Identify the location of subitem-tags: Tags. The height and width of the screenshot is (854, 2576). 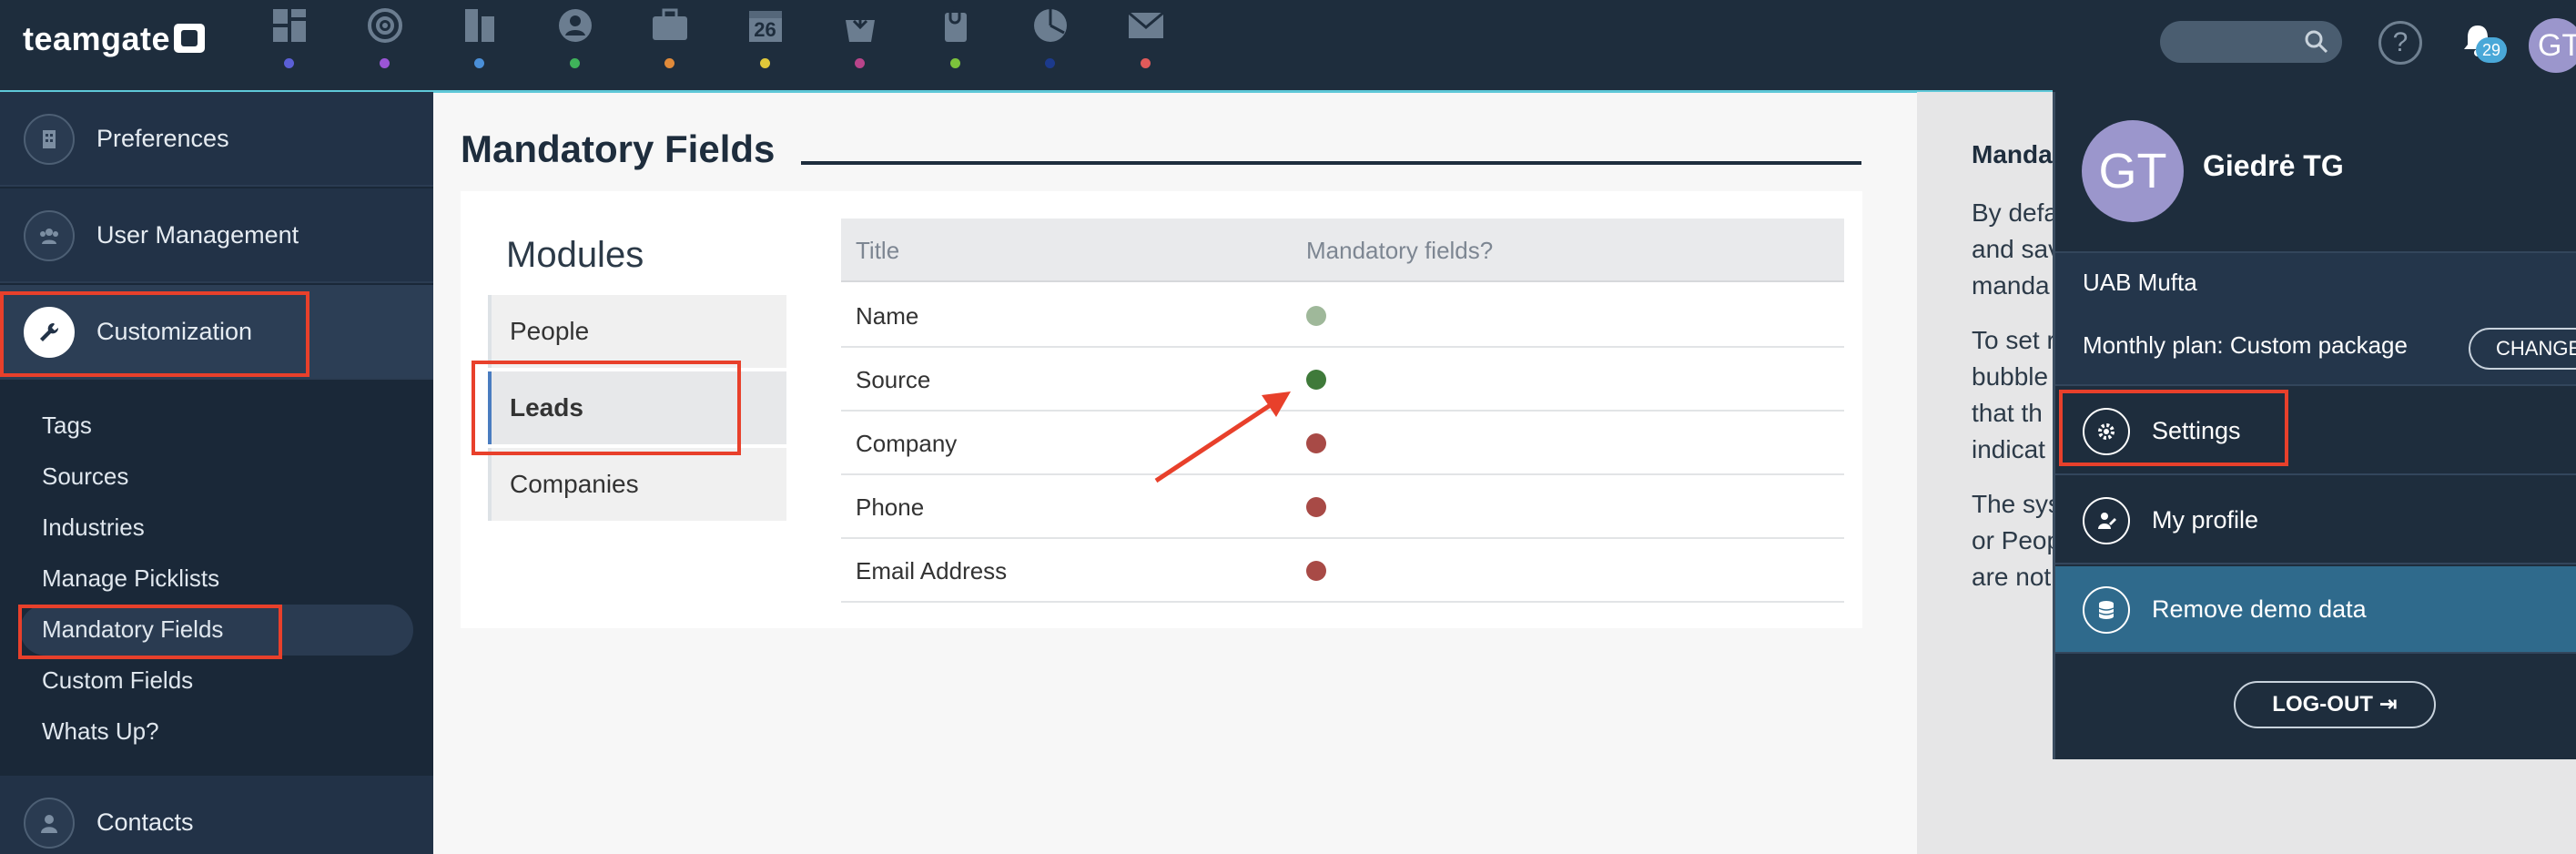
(67, 426).